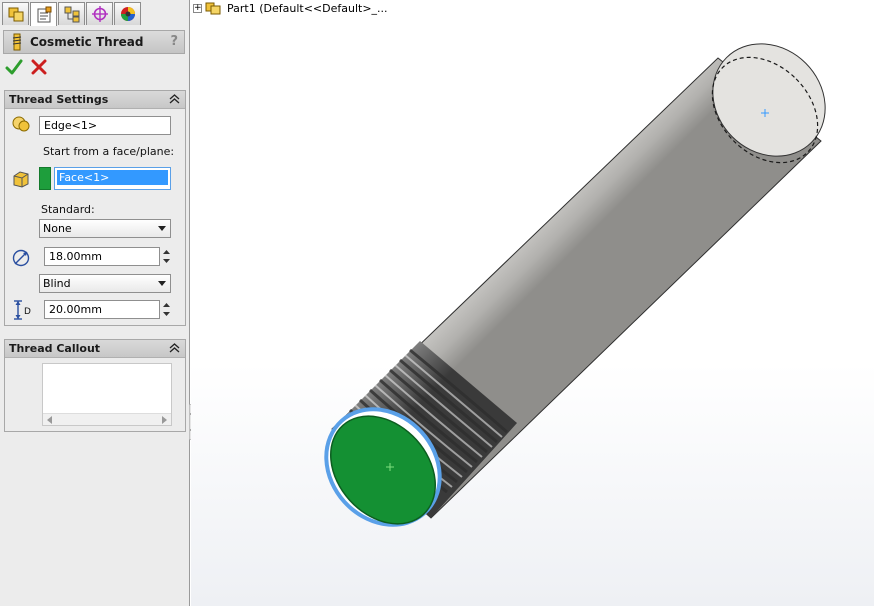  I want to click on dimxpert-manager-icon, so click(99, 14).